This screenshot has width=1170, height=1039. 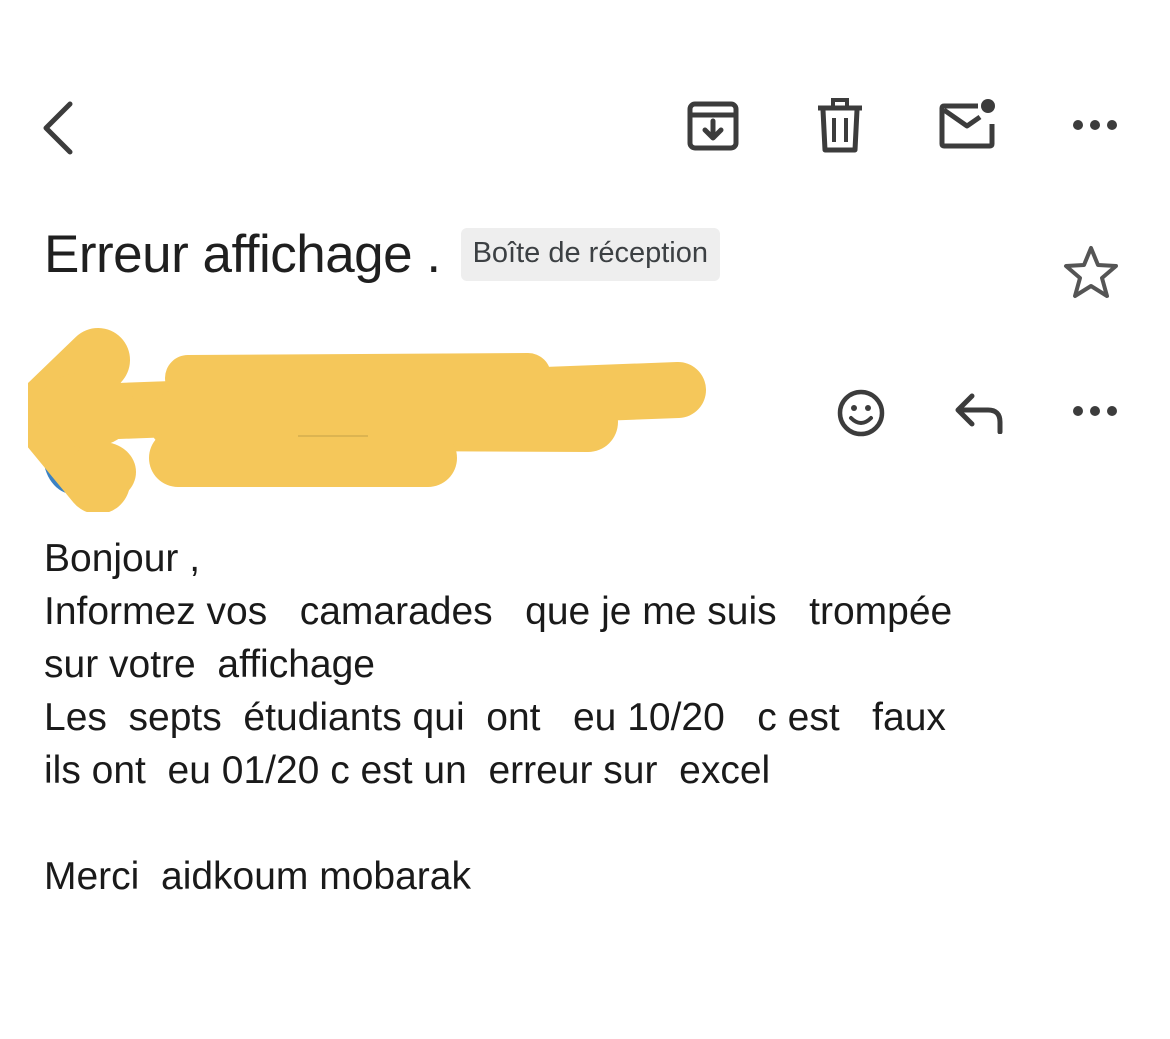 I want to click on body-line: Bonjour ,, so click(x=122, y=558).